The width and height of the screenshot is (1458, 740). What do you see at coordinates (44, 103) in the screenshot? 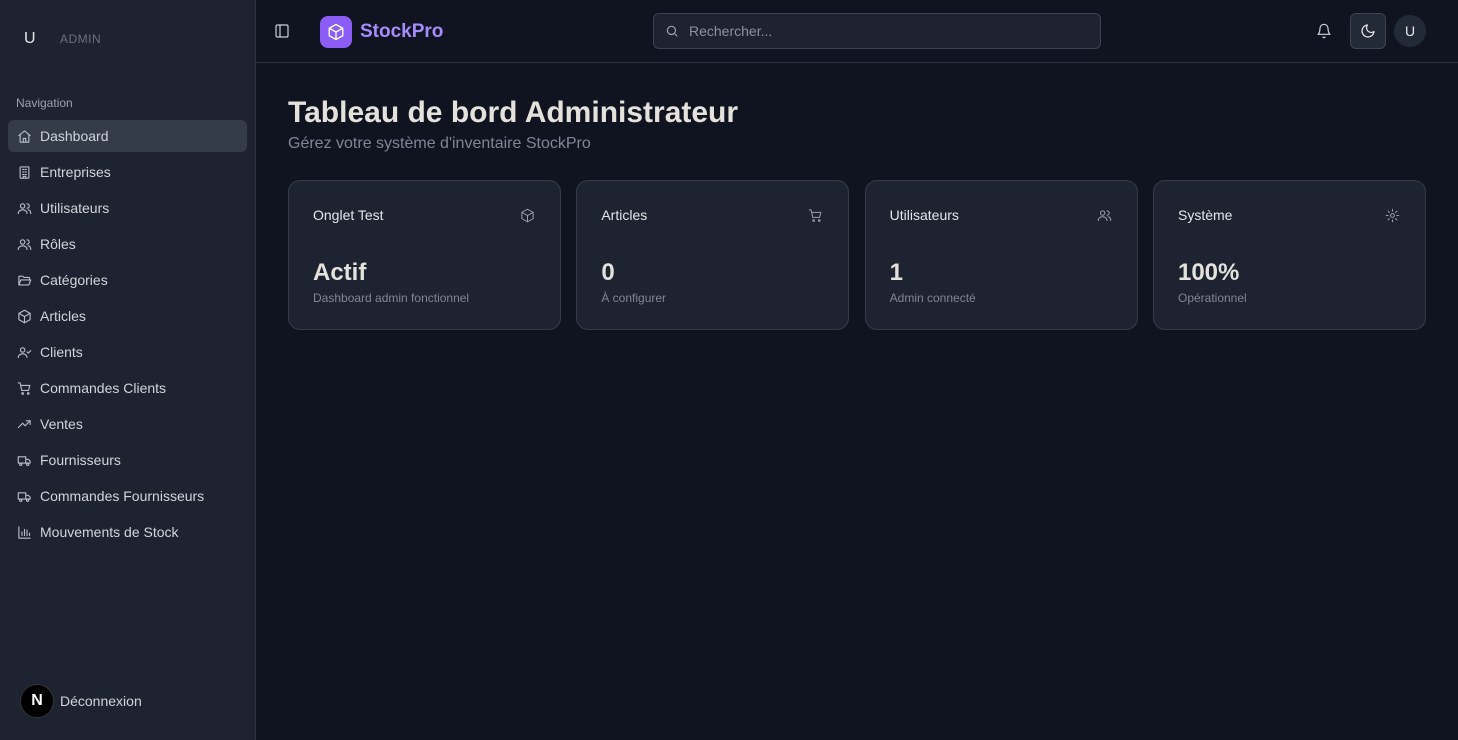
I see `nav-section-label: Navigation` at bounding box center [44, 103].